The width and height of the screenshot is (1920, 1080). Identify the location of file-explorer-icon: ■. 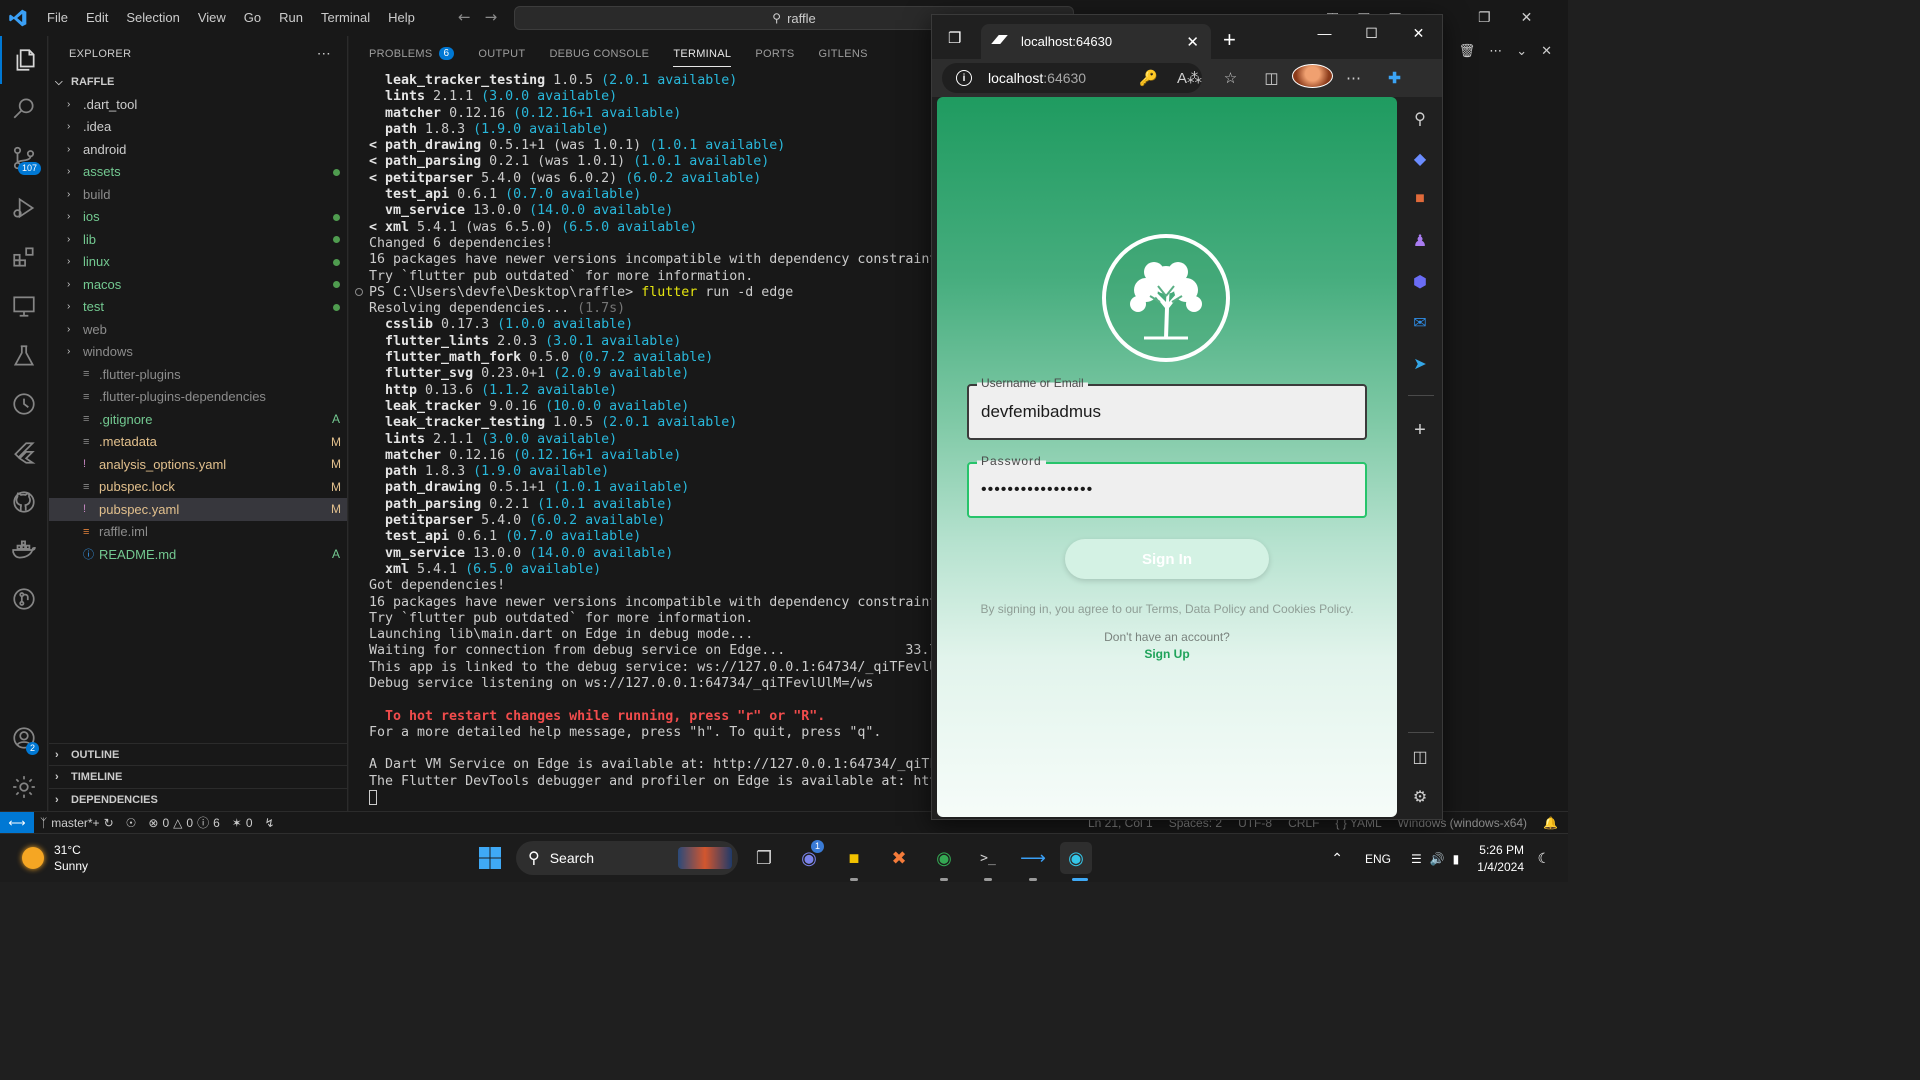
(854, 858).